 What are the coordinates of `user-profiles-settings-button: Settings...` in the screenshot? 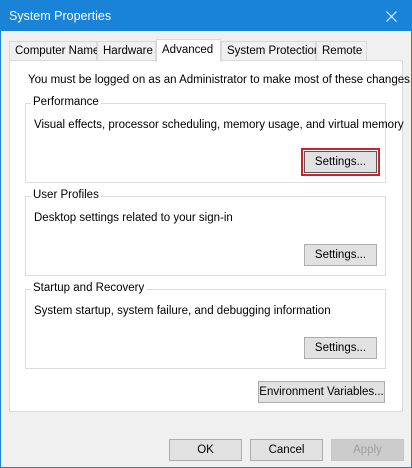 It's located at (340, 255).